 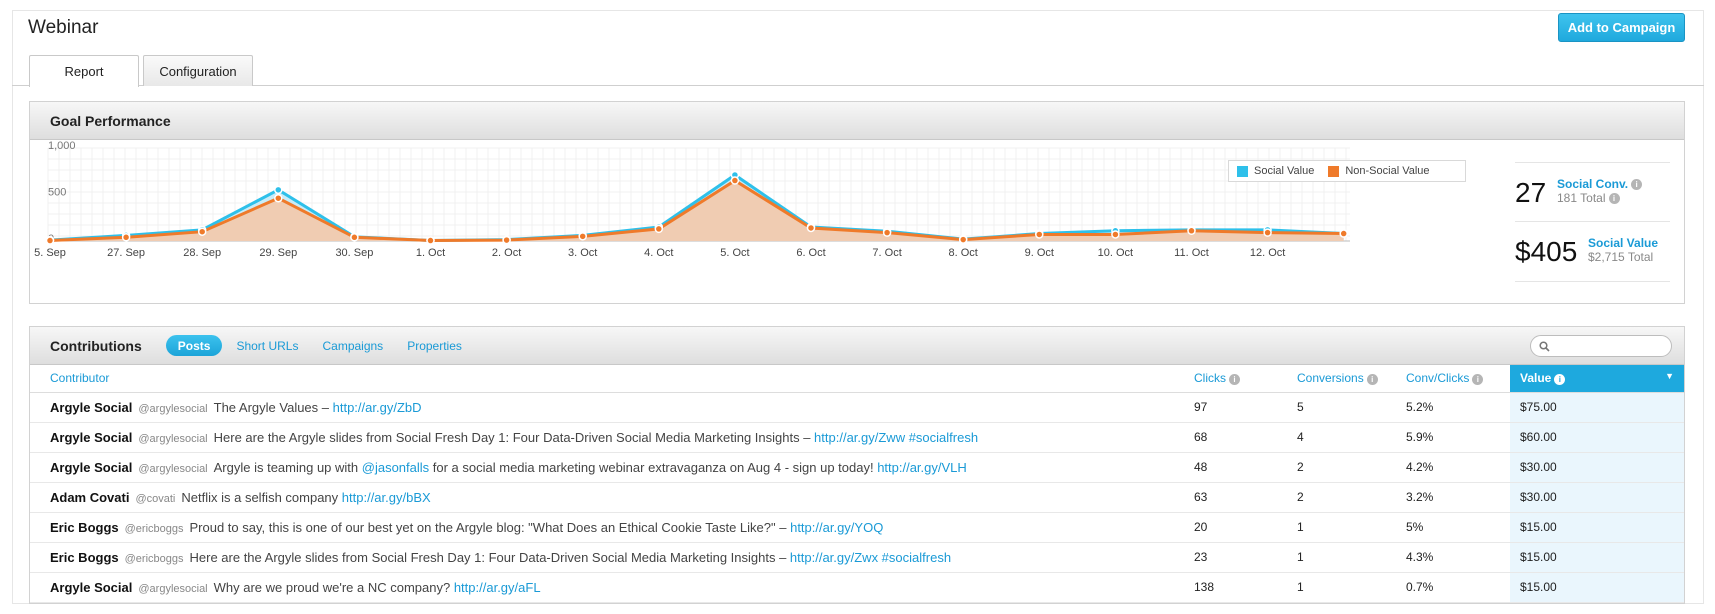 I want to click on post-link-2: http://ar.gy/VLH, so click(x=922, y=467).